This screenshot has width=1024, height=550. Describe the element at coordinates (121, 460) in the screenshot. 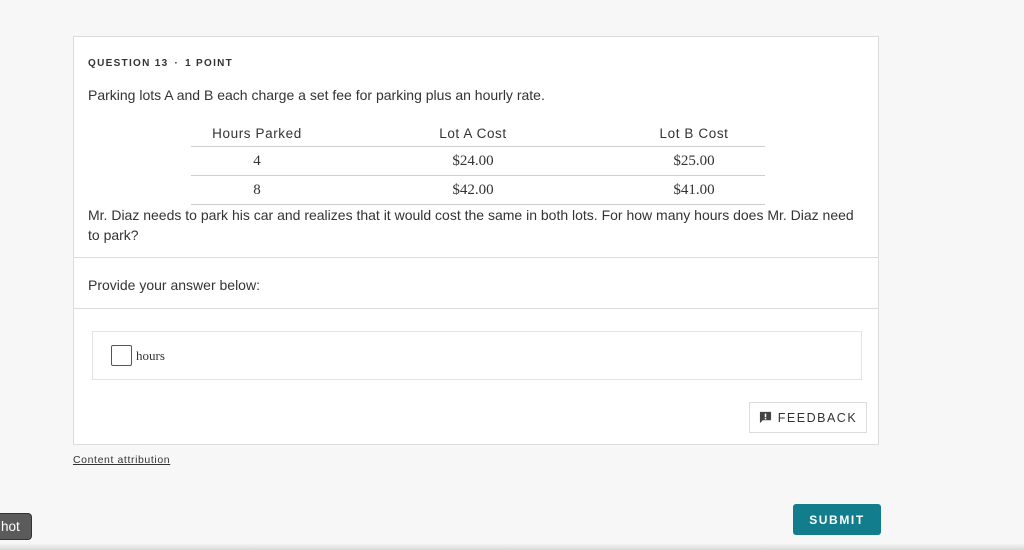

I see `content-attribution-link: Content attribution` at that location.